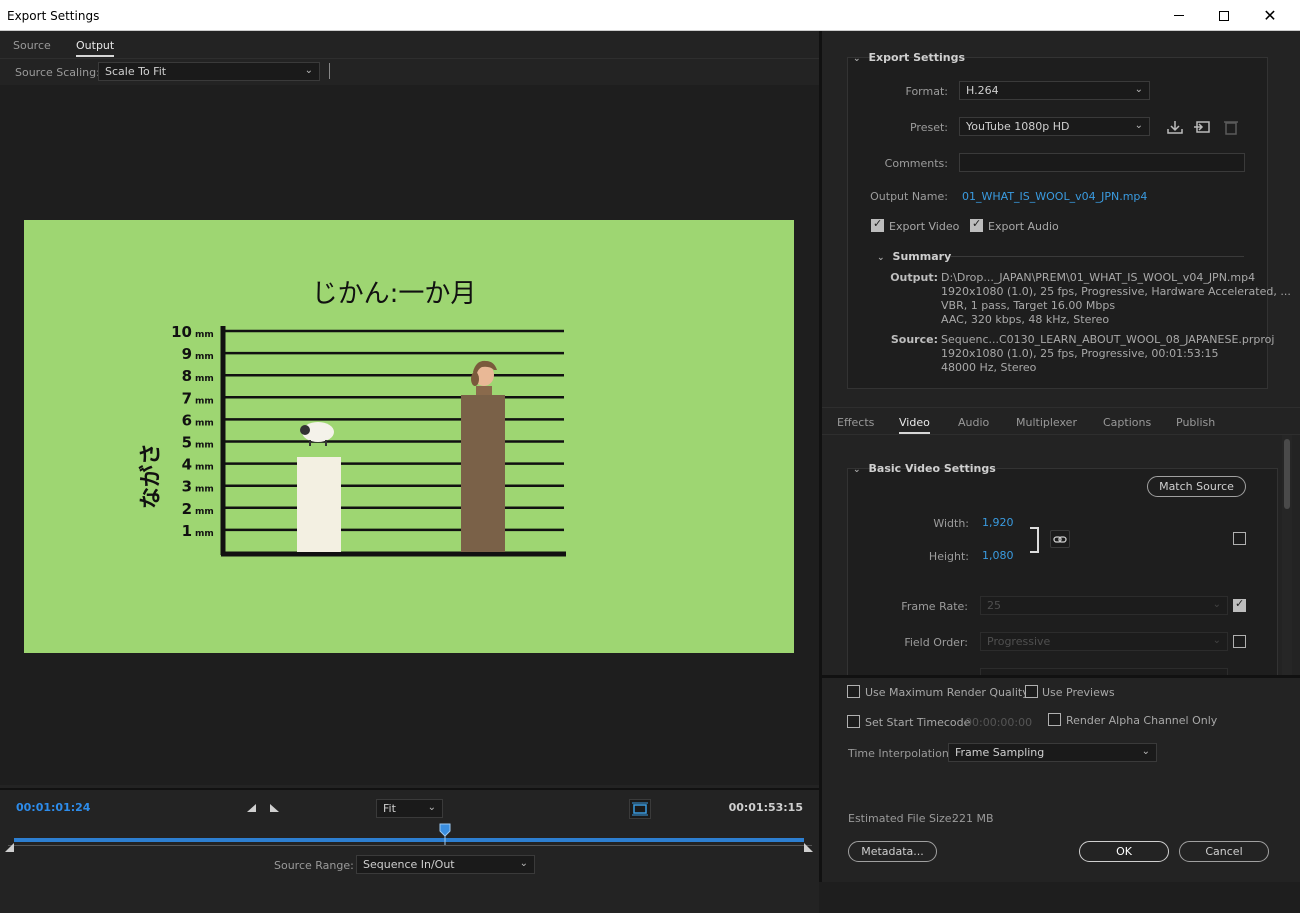 This screenshot has height=913, width=1300. Describe the element at coordinates (252, 808) in the screenshot. I see `mark-in-button` at that location.